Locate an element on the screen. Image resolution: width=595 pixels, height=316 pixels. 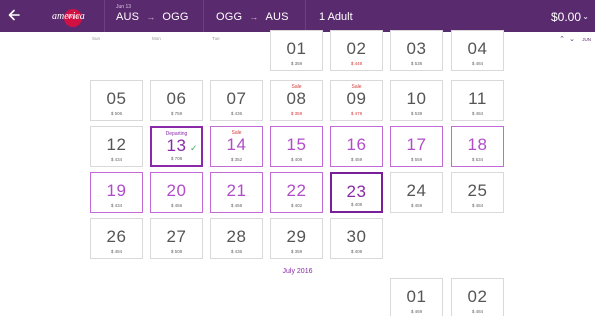
calendar-day-cell: 02 $ 448 is located at coordinates (356, 50).